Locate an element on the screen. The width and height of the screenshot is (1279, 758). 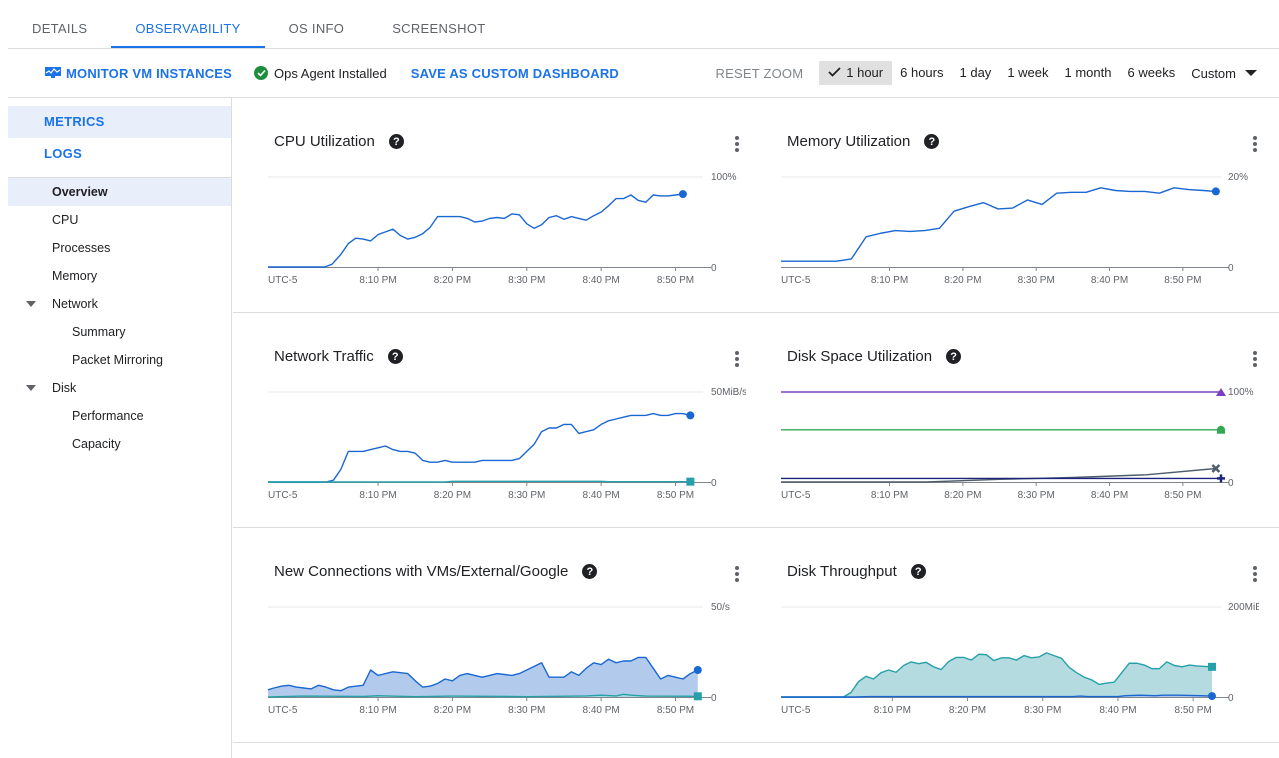
series-marker-received is located at coordinates (690, 415).